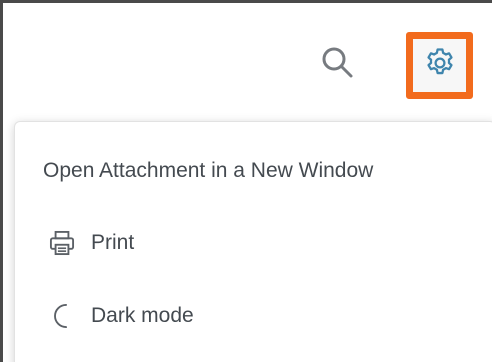 This screenshot has height=362, width=492. What do you see at coordinates (253, 316) in the screenshot?
I see `menu-item-dark-mode: Dark mode` at bounding box center [253, 316].